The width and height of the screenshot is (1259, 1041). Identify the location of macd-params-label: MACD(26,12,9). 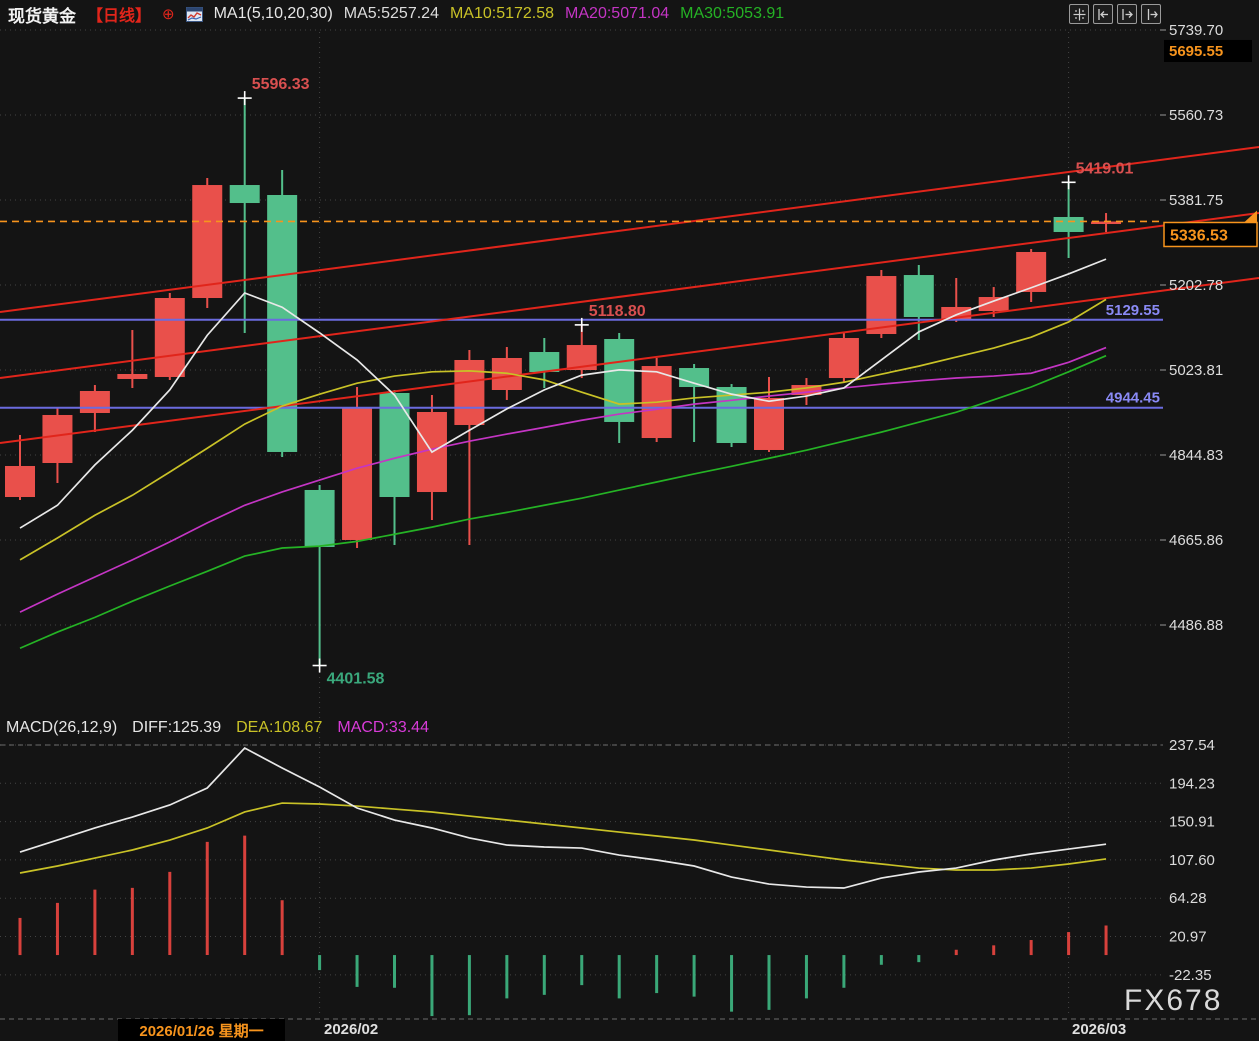
(62, 727).